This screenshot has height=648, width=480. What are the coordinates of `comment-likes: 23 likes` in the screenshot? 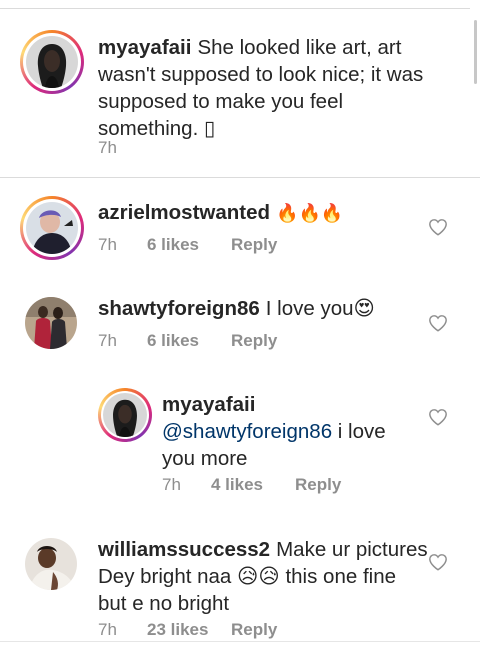 It's located at (189, 630).